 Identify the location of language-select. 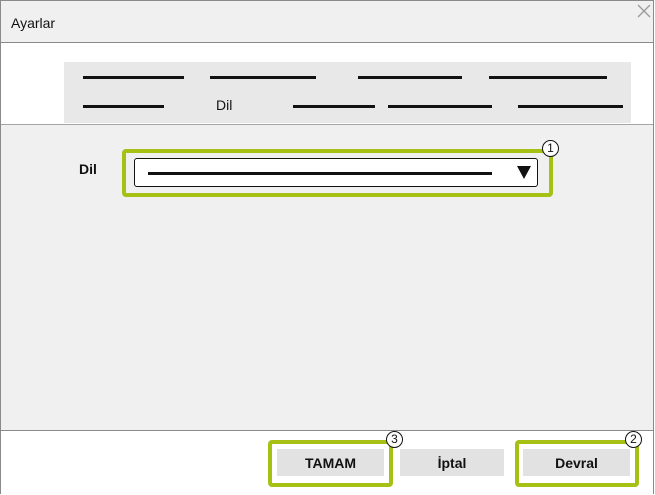
(336, 172).